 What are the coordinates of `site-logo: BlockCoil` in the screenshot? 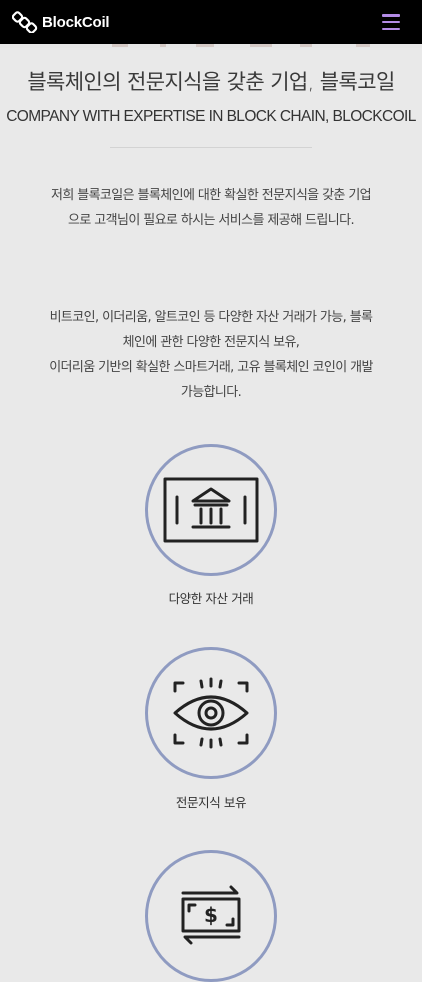 It's located at (61, 22).